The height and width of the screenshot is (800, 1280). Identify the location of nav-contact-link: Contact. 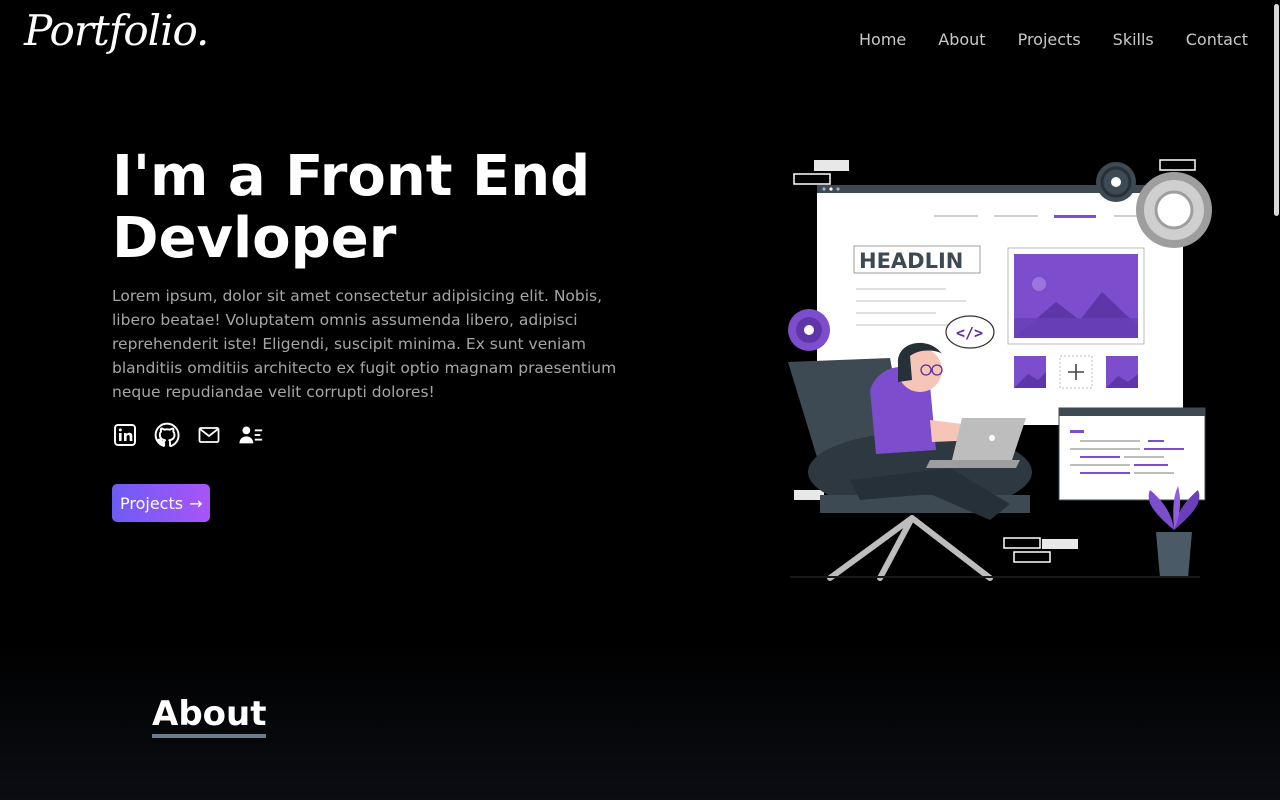
(1217, 40).